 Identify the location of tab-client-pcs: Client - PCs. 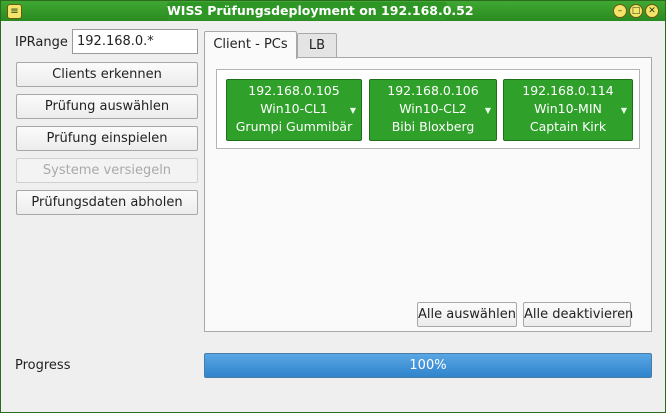
(250, 45).